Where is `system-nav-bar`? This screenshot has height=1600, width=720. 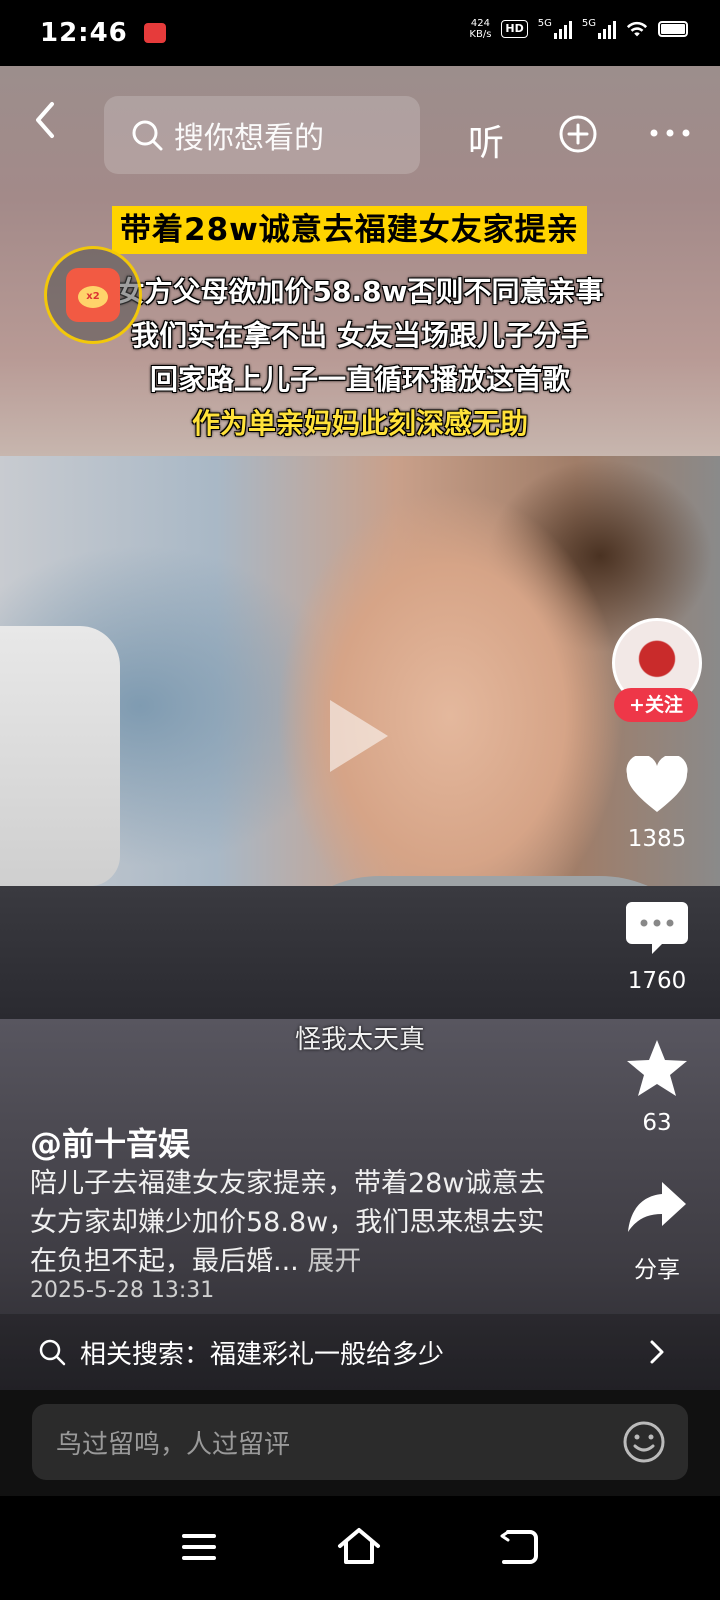 system-nav-bar is located at coordinates (360, 1548).